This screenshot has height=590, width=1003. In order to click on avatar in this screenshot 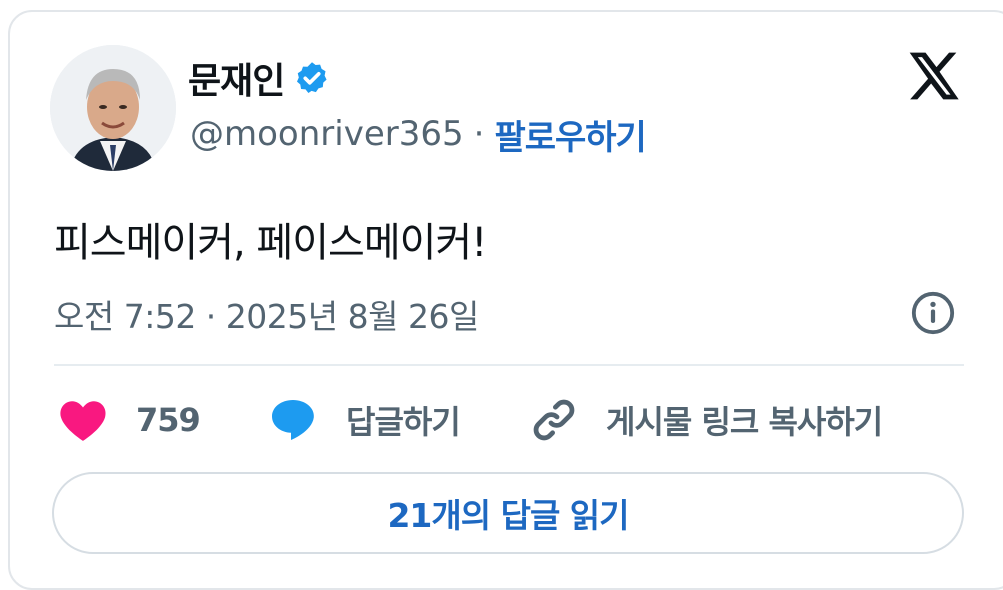, I will do `click(113, 108)`.